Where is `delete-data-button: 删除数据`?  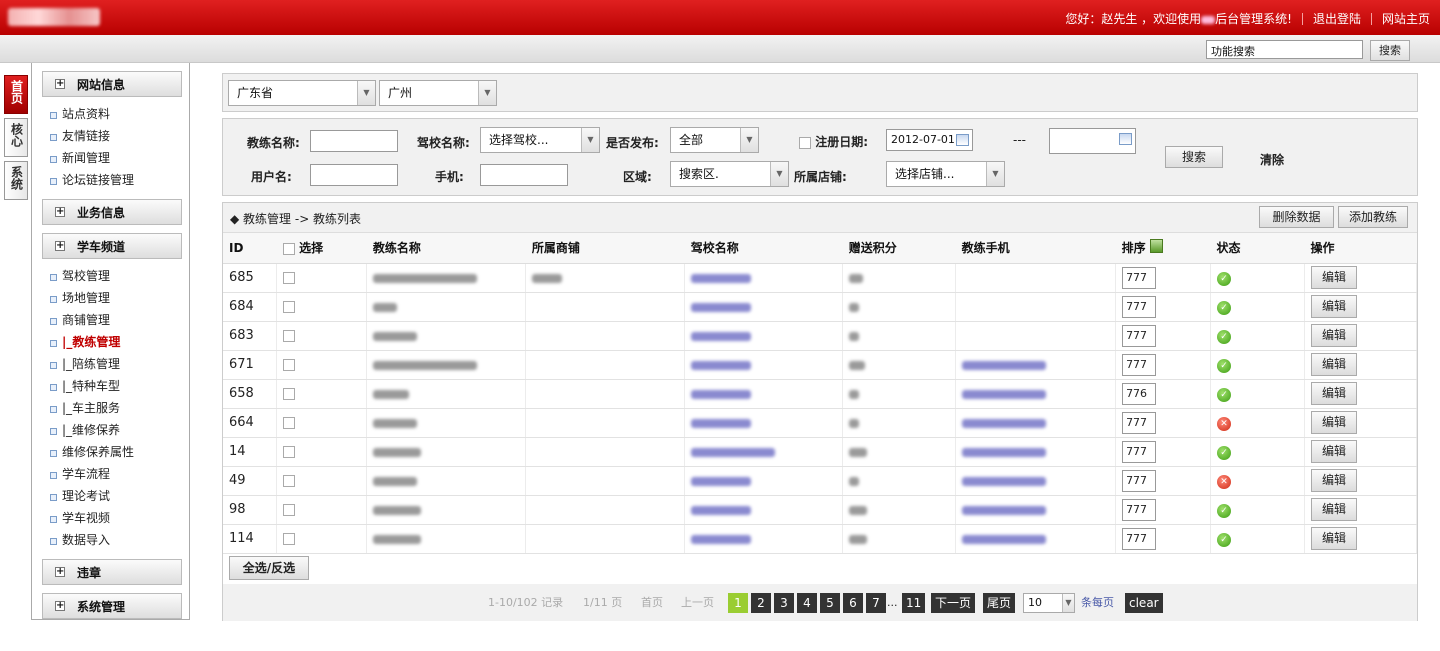 delete-data-button: 删除数据 is located at coordinates (1296, 217).